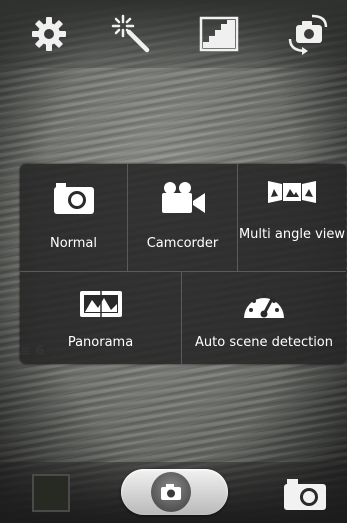  I want to click on top-toolbar, so click(173, 34).